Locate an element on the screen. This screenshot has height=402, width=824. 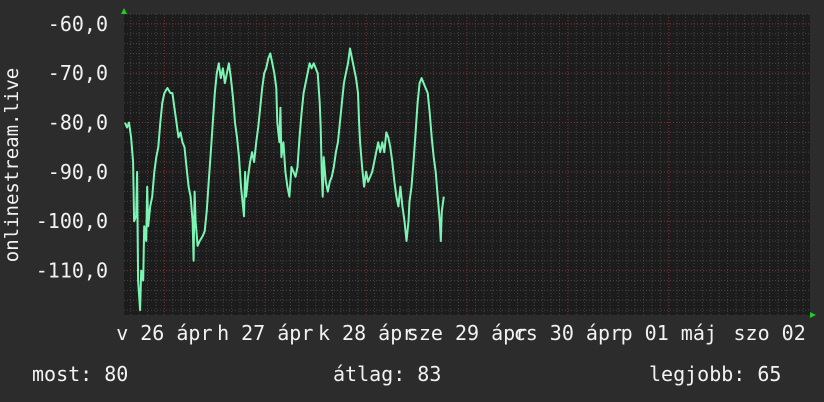
y-tick-label: -70,0 is located at coordinates (78, 73).